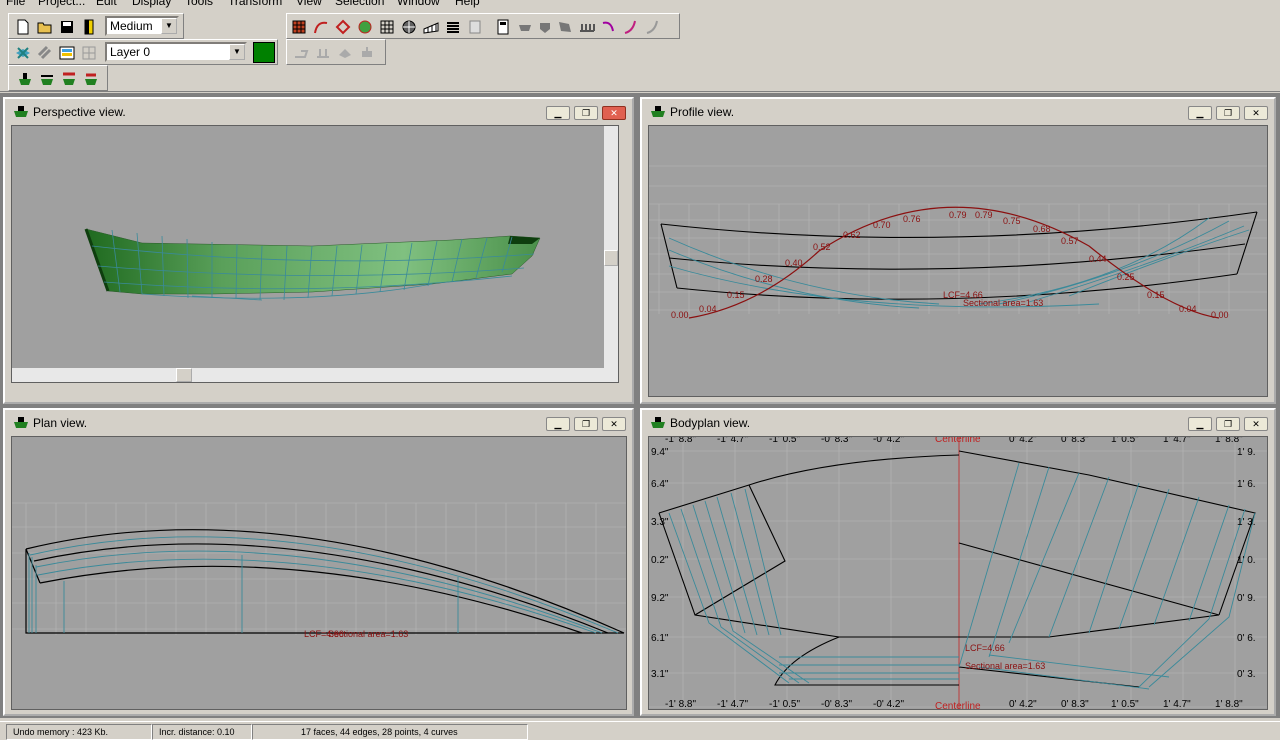 The height and width of the screenshot is (740, 1280). I want to click on curve-button, so click(321, 26).